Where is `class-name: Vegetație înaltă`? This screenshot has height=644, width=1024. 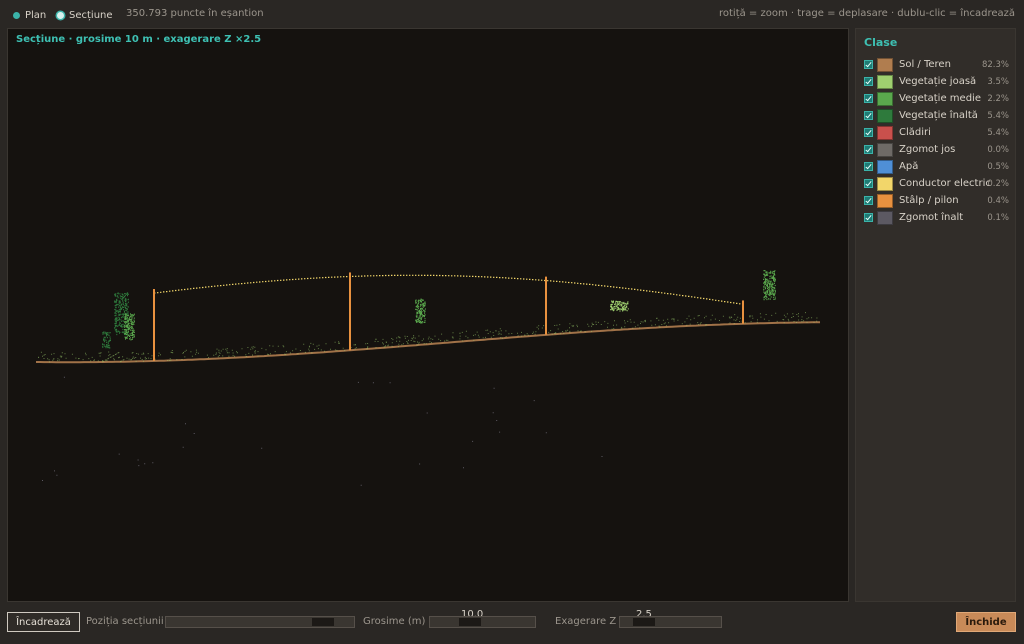
class-name: Vegetație înaltă is located at coordinates (938, 115).